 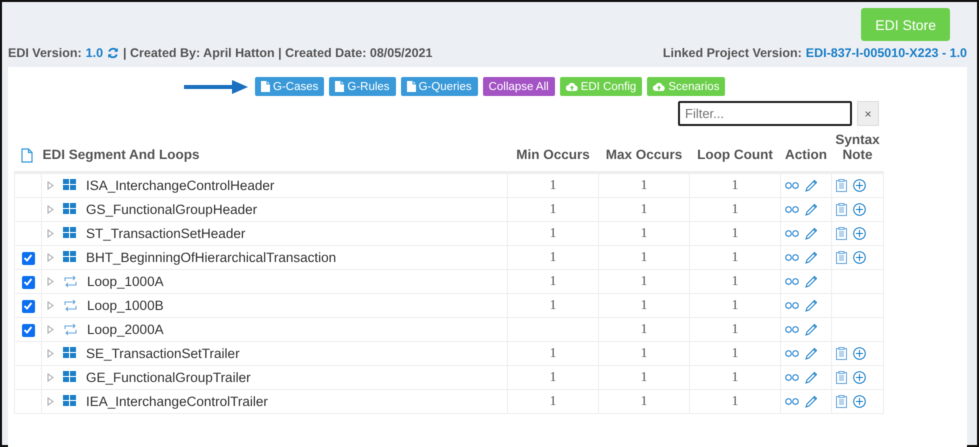 I want to click on refresh-icon, so click(x=113, y=53).